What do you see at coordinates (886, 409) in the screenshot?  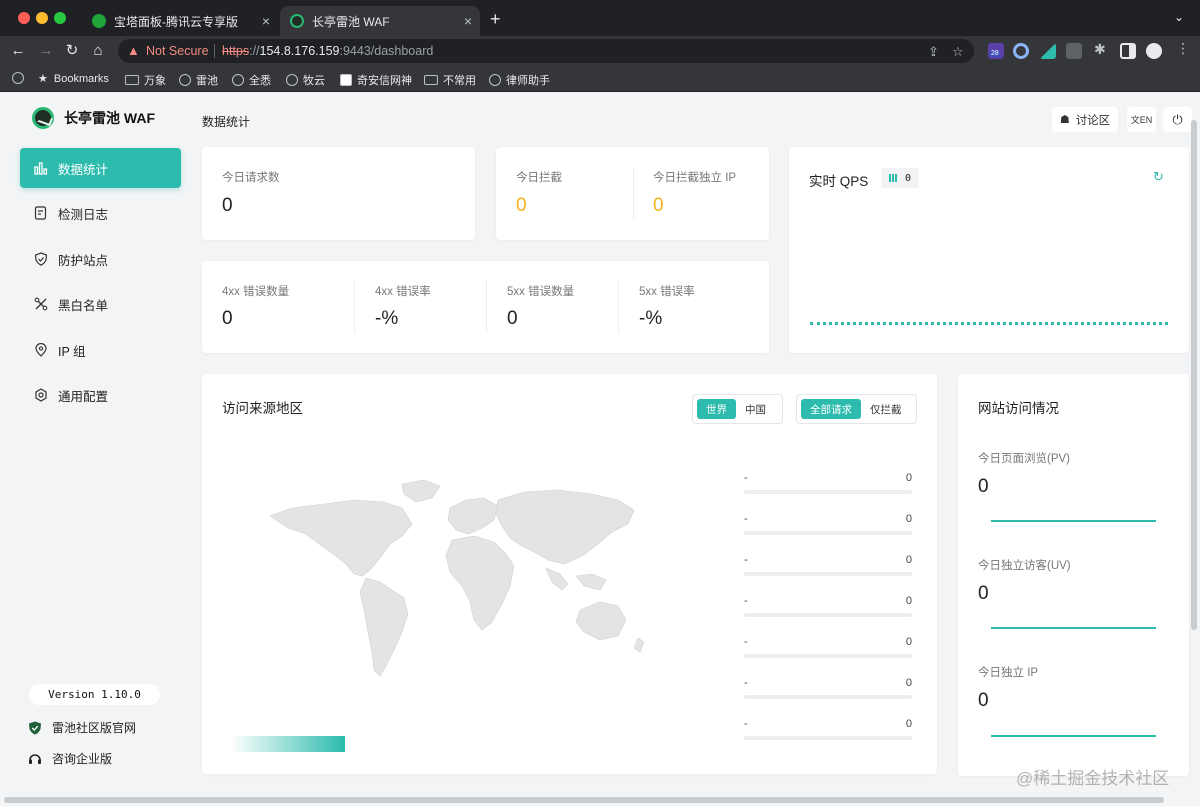 I see `filter-option-blocked: 仅拦截` at bounding box center [886, 409].